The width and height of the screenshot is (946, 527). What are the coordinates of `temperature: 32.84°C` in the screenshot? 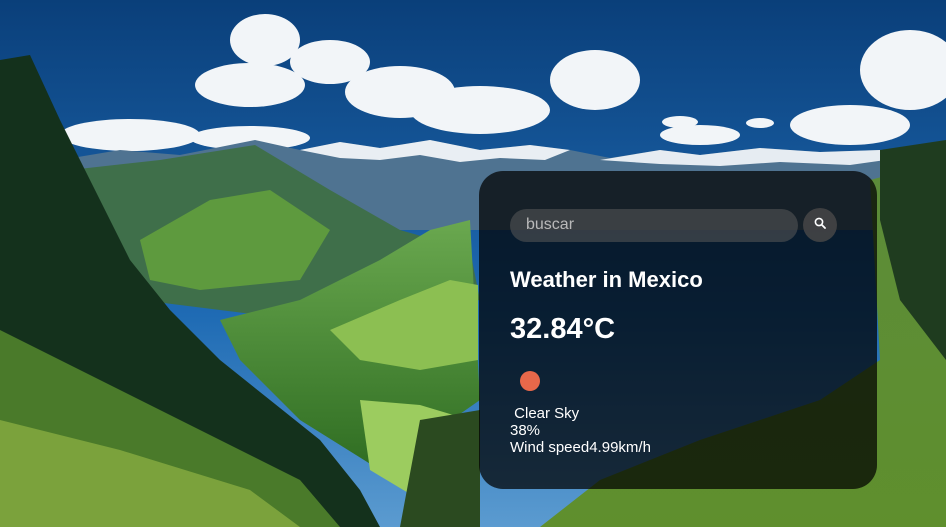 It's located at (563, 329).